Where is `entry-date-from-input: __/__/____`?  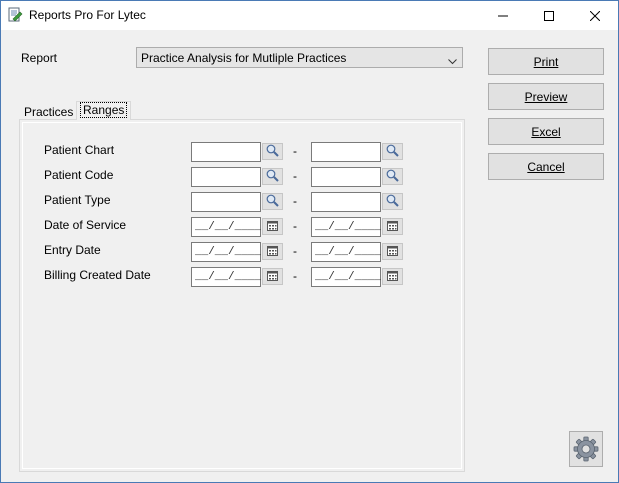
entry-date-from-input: __/__/____ is located at coordinates (226, 252).